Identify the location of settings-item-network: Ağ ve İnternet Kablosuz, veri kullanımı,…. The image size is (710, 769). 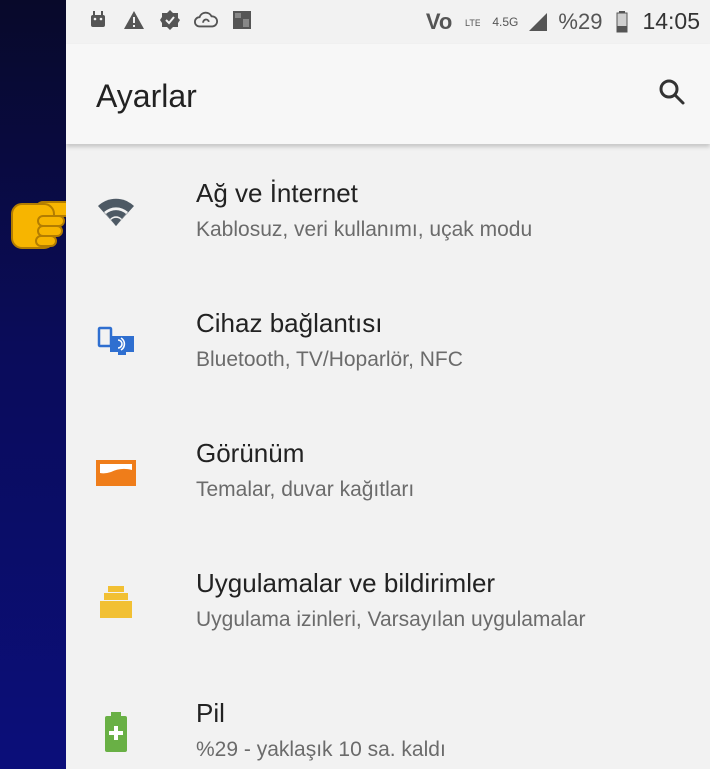
(388, 210).